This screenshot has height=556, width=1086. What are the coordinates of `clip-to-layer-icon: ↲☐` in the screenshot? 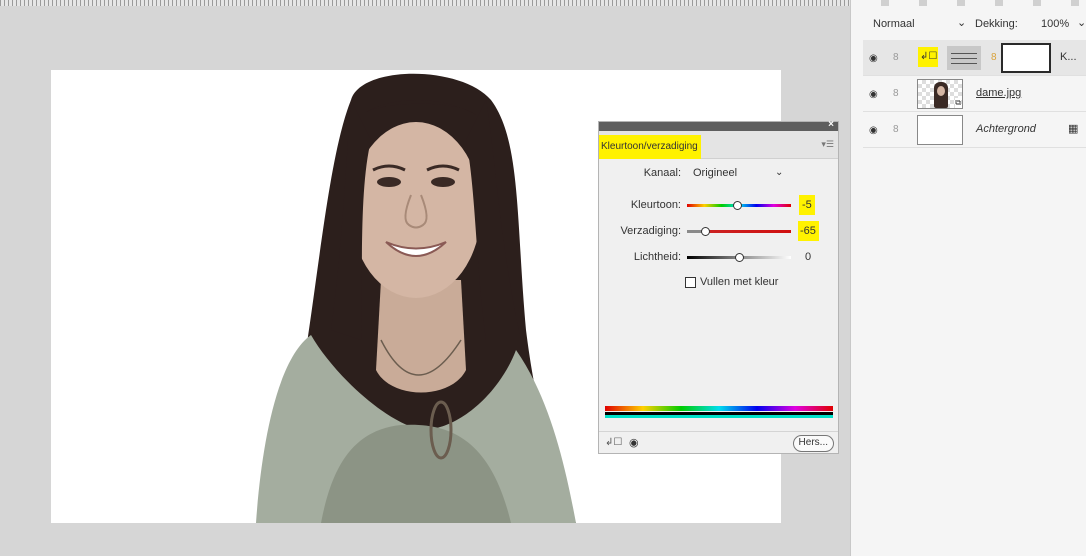 It's located at (613, 442).